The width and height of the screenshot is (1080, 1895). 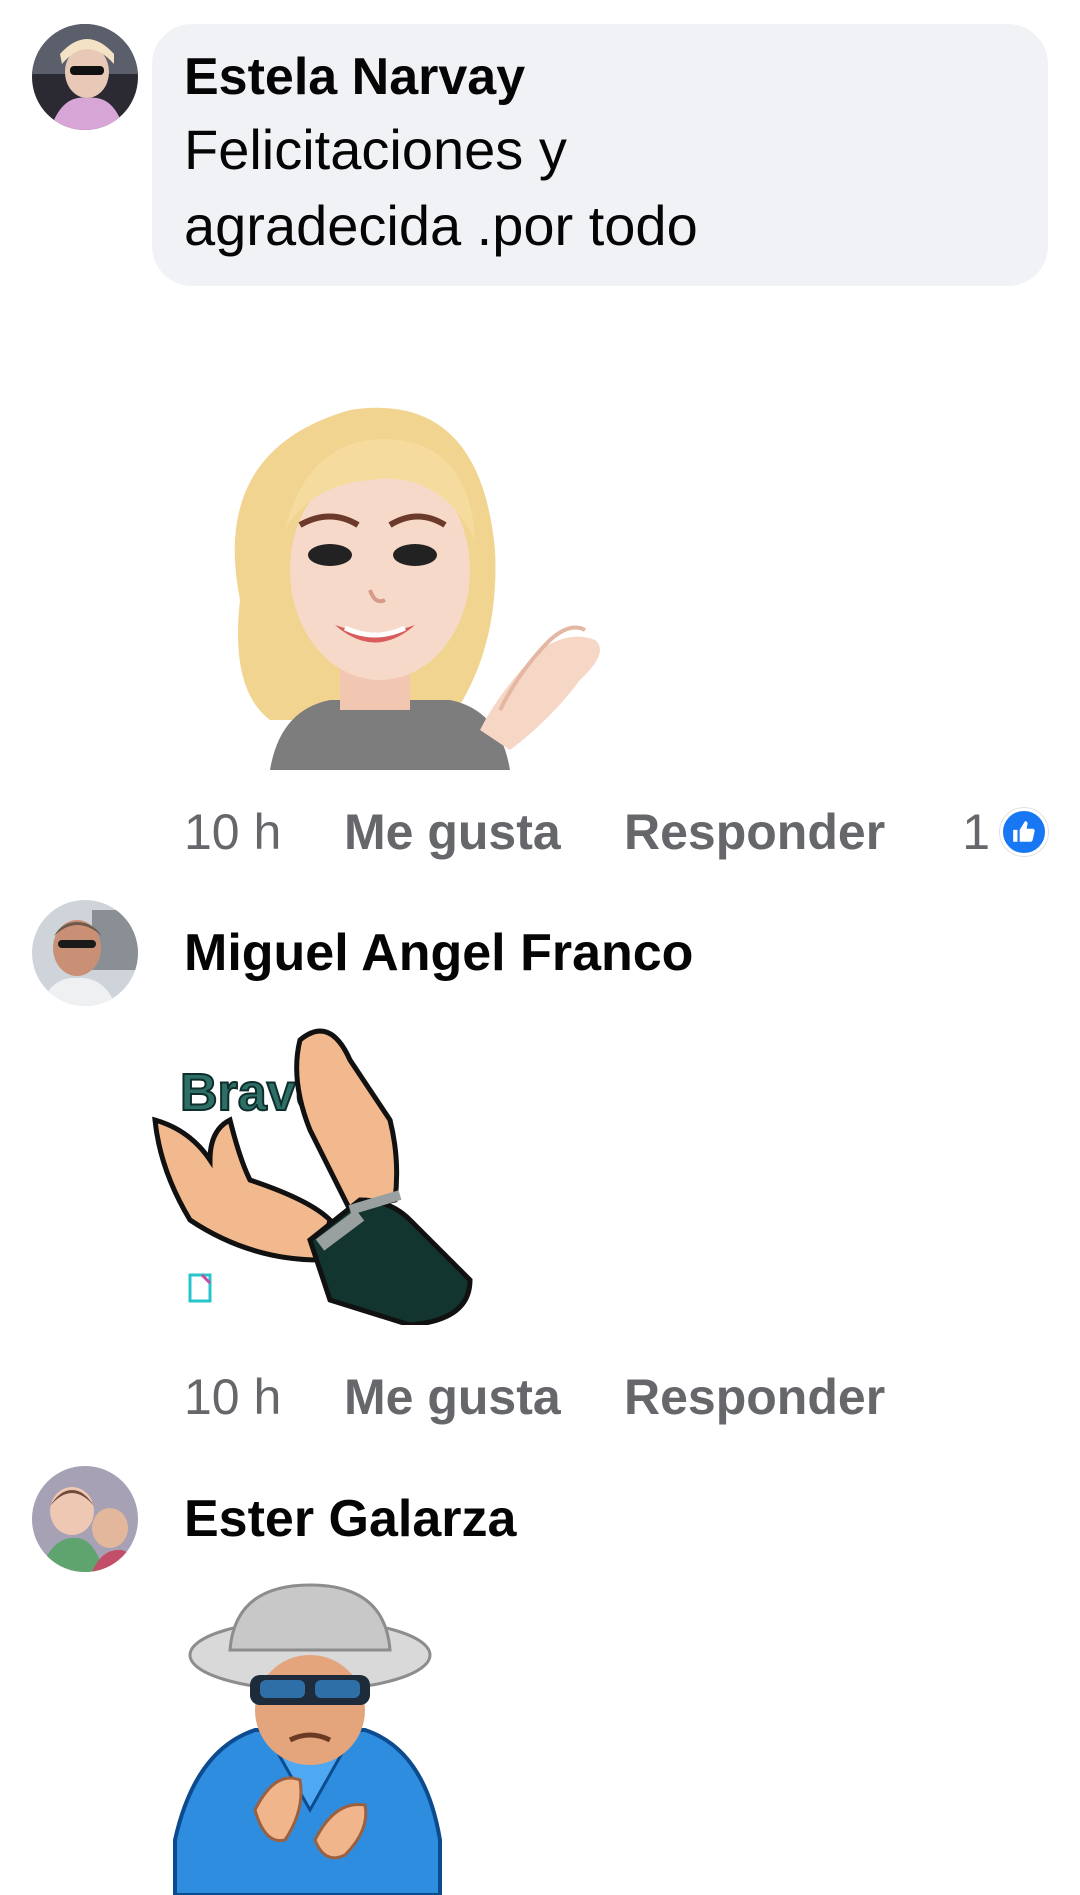 I want to click on avatar-miguel, so click(x=85, y=953).